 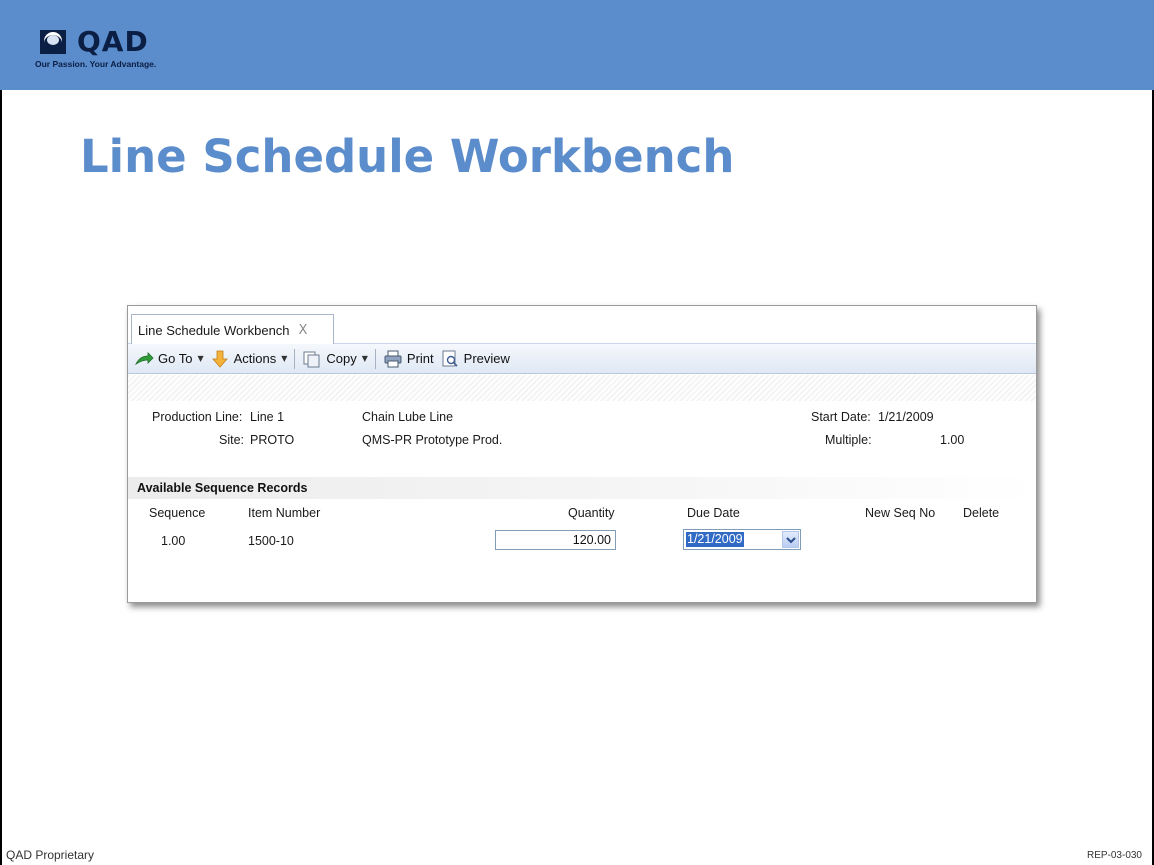 What do you see at coordinates (420, 358) in the screenshot?
I see `print-label: Print` at bounding box center [420, 358].